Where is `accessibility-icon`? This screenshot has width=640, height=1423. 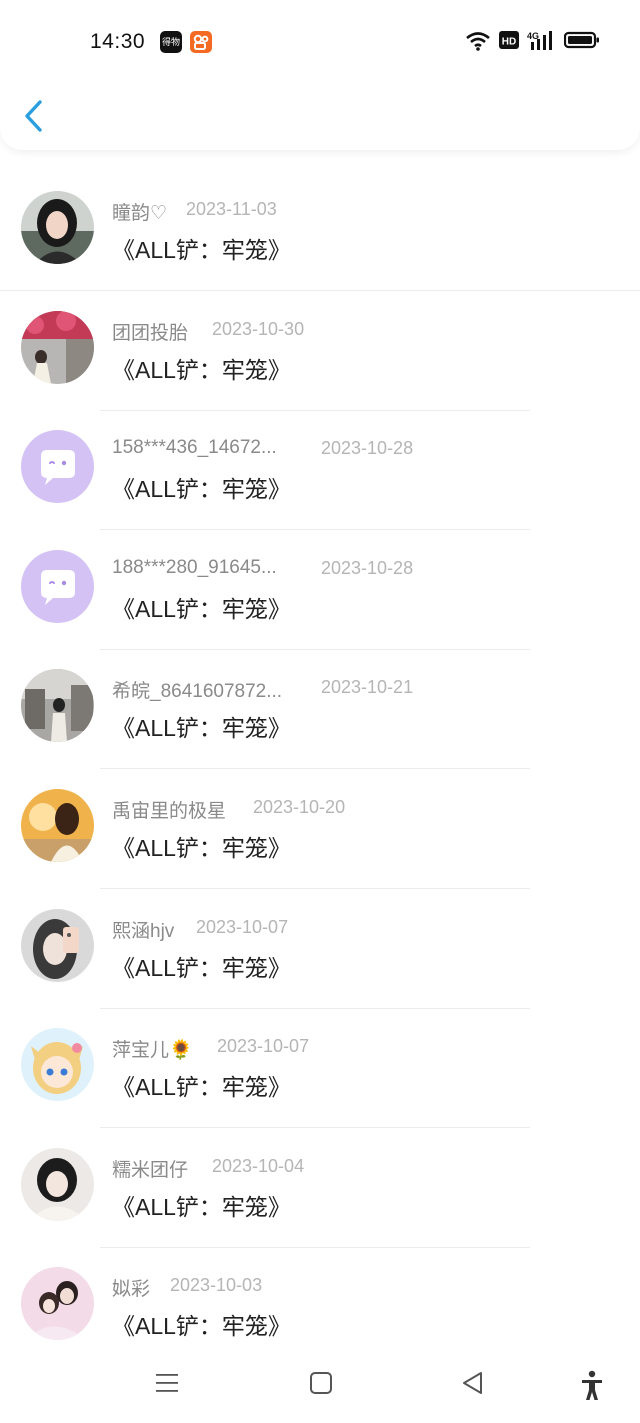 accessibility-icon is located at coordinates (592, 1386).